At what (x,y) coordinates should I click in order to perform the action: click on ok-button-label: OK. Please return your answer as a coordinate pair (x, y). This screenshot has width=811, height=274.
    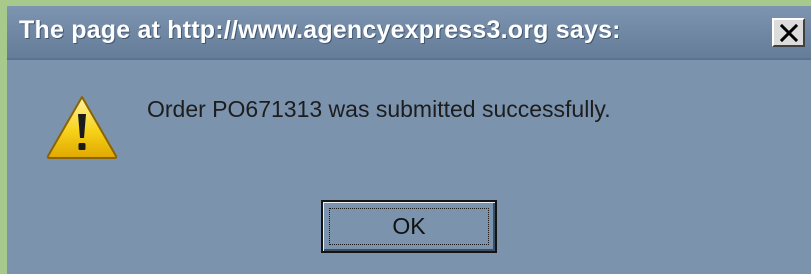
    Looking at the image, I should click on (409, 226).